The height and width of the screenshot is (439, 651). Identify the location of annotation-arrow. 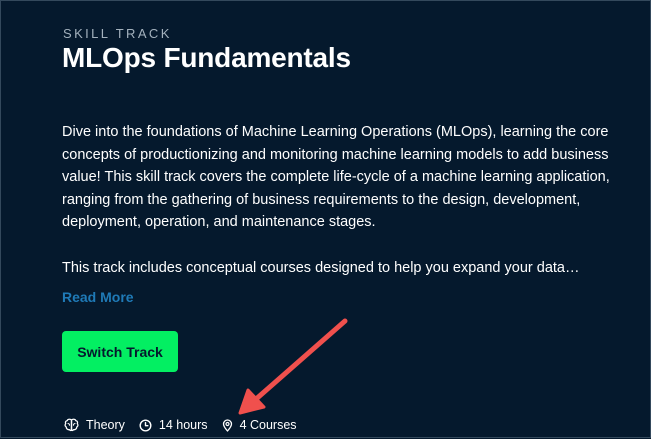
(293, 366).